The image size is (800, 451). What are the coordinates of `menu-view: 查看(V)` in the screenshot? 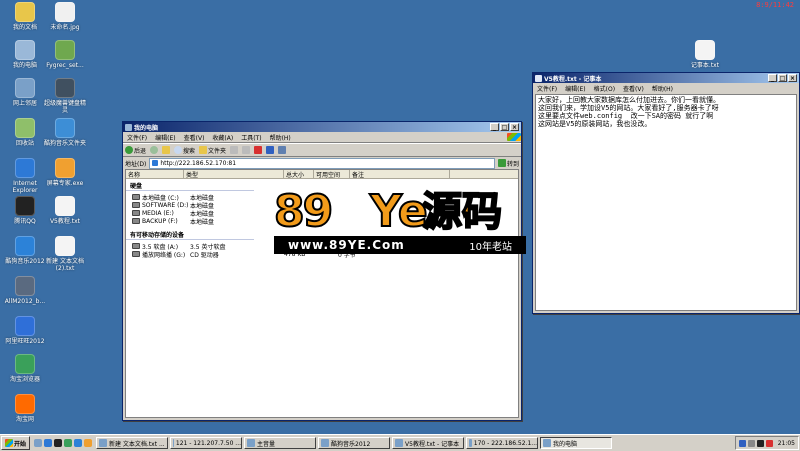 It's located at (194, 137).